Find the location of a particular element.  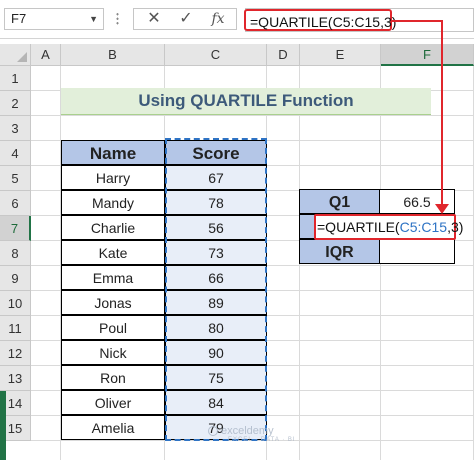

row-header: 7 is located at coordinates (15, 228).